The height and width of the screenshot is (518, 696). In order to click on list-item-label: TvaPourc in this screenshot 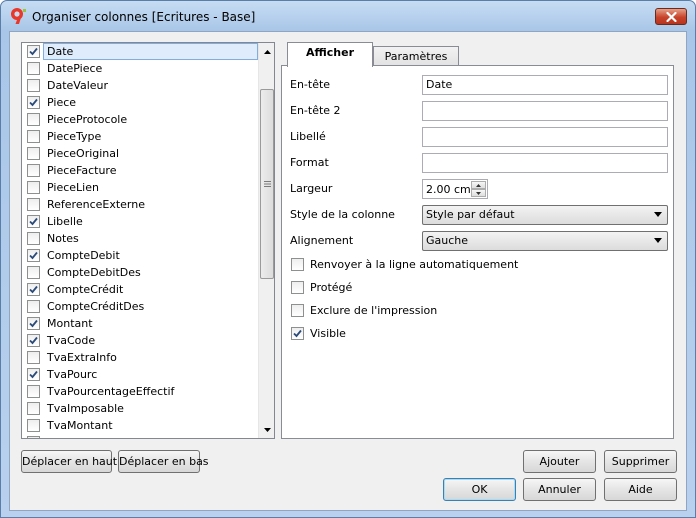, I will do `click(72, 374)`.